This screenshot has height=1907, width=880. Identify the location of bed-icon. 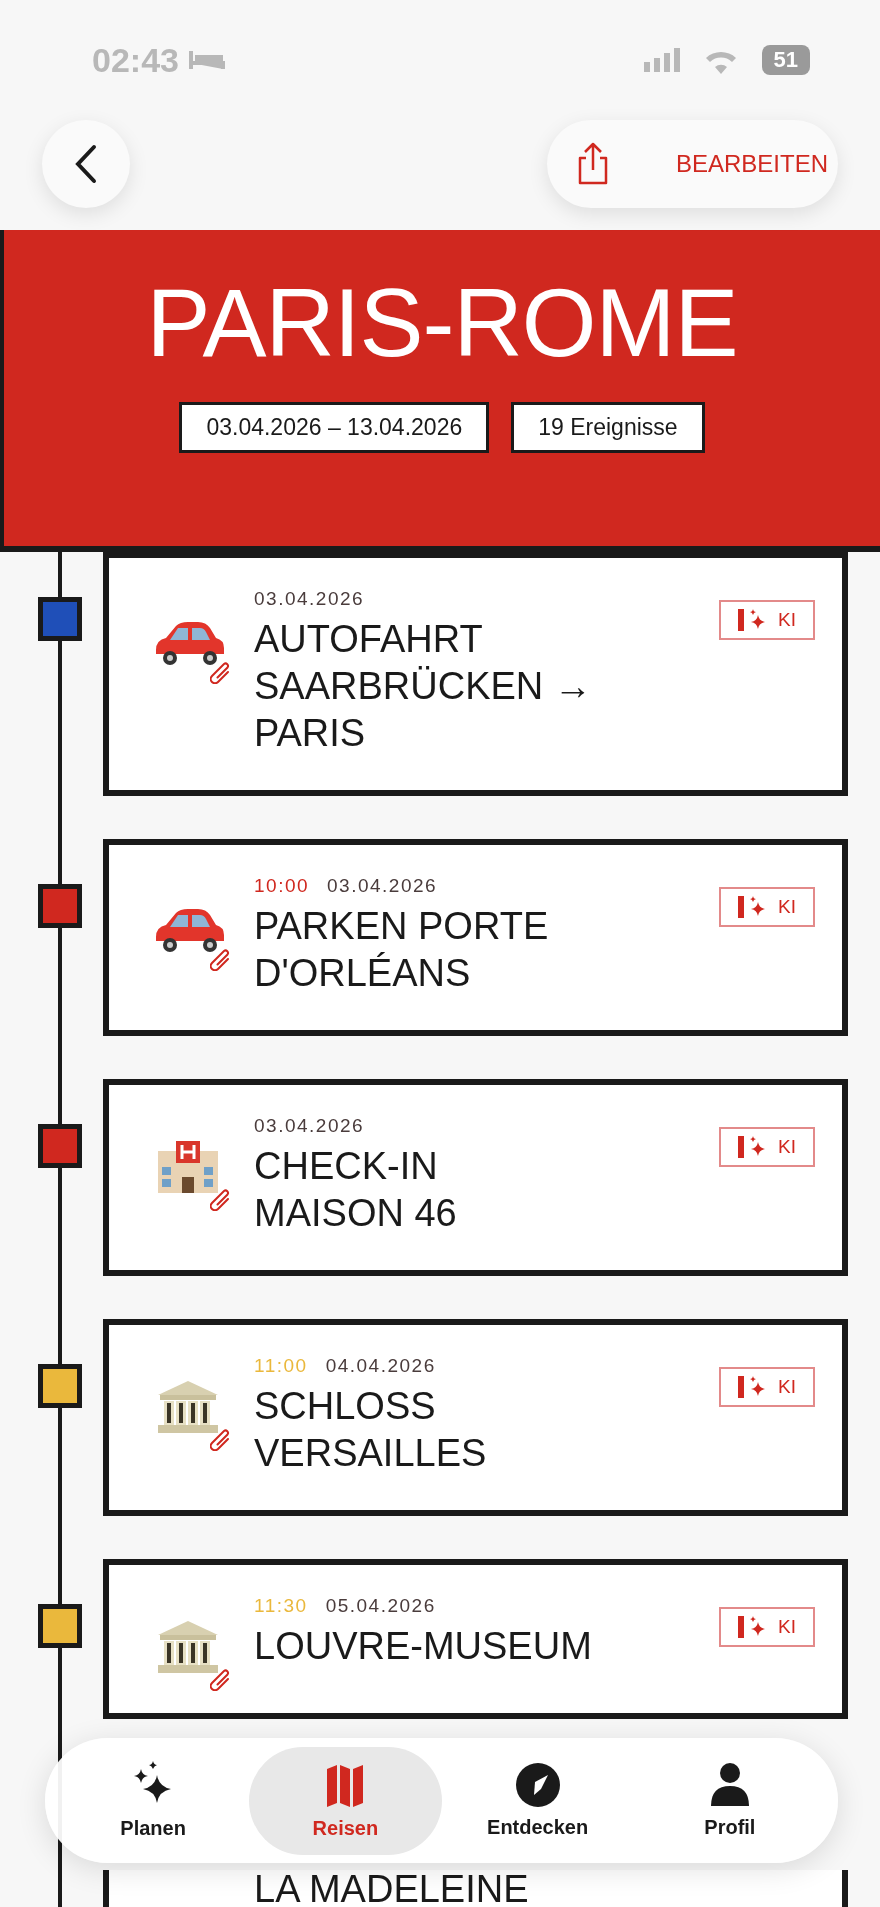
(206, 60).